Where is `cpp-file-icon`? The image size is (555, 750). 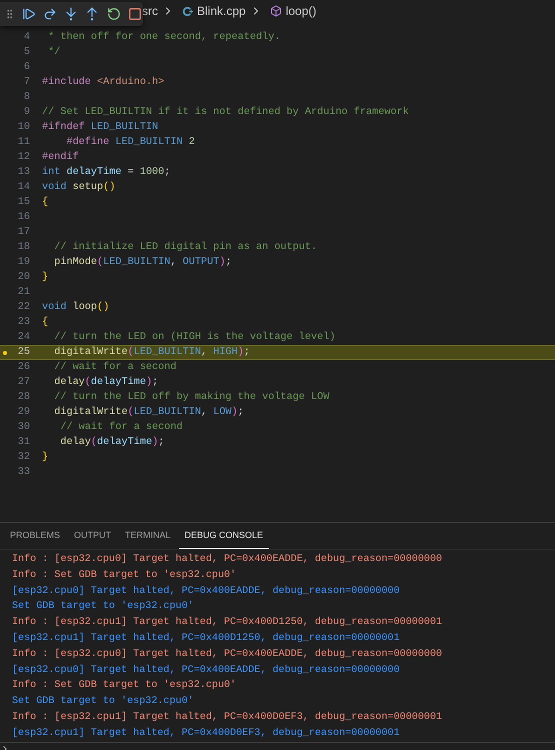
cpp-file-icon is located at coordinates (187, 11).